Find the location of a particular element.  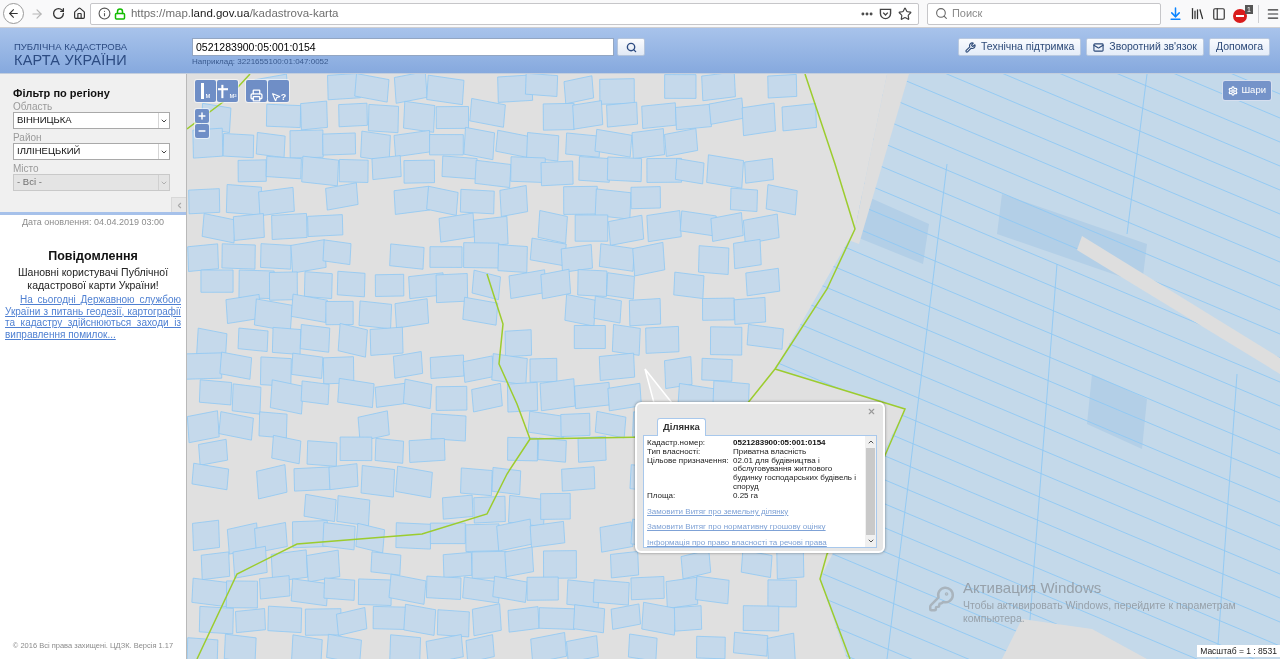

home-icon is located at coordinates (79, 13).